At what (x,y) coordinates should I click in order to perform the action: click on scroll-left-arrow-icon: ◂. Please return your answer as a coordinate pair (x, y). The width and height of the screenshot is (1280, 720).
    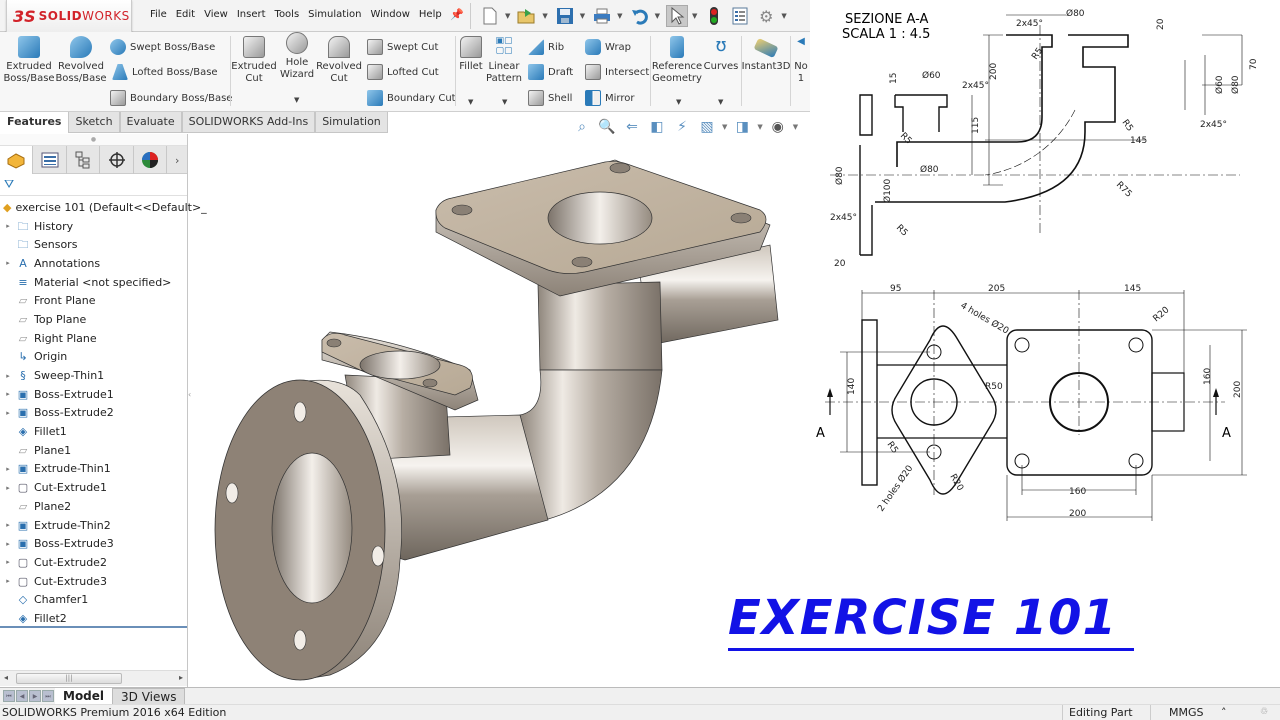
    Looking at the image, I should click on (6, 677).